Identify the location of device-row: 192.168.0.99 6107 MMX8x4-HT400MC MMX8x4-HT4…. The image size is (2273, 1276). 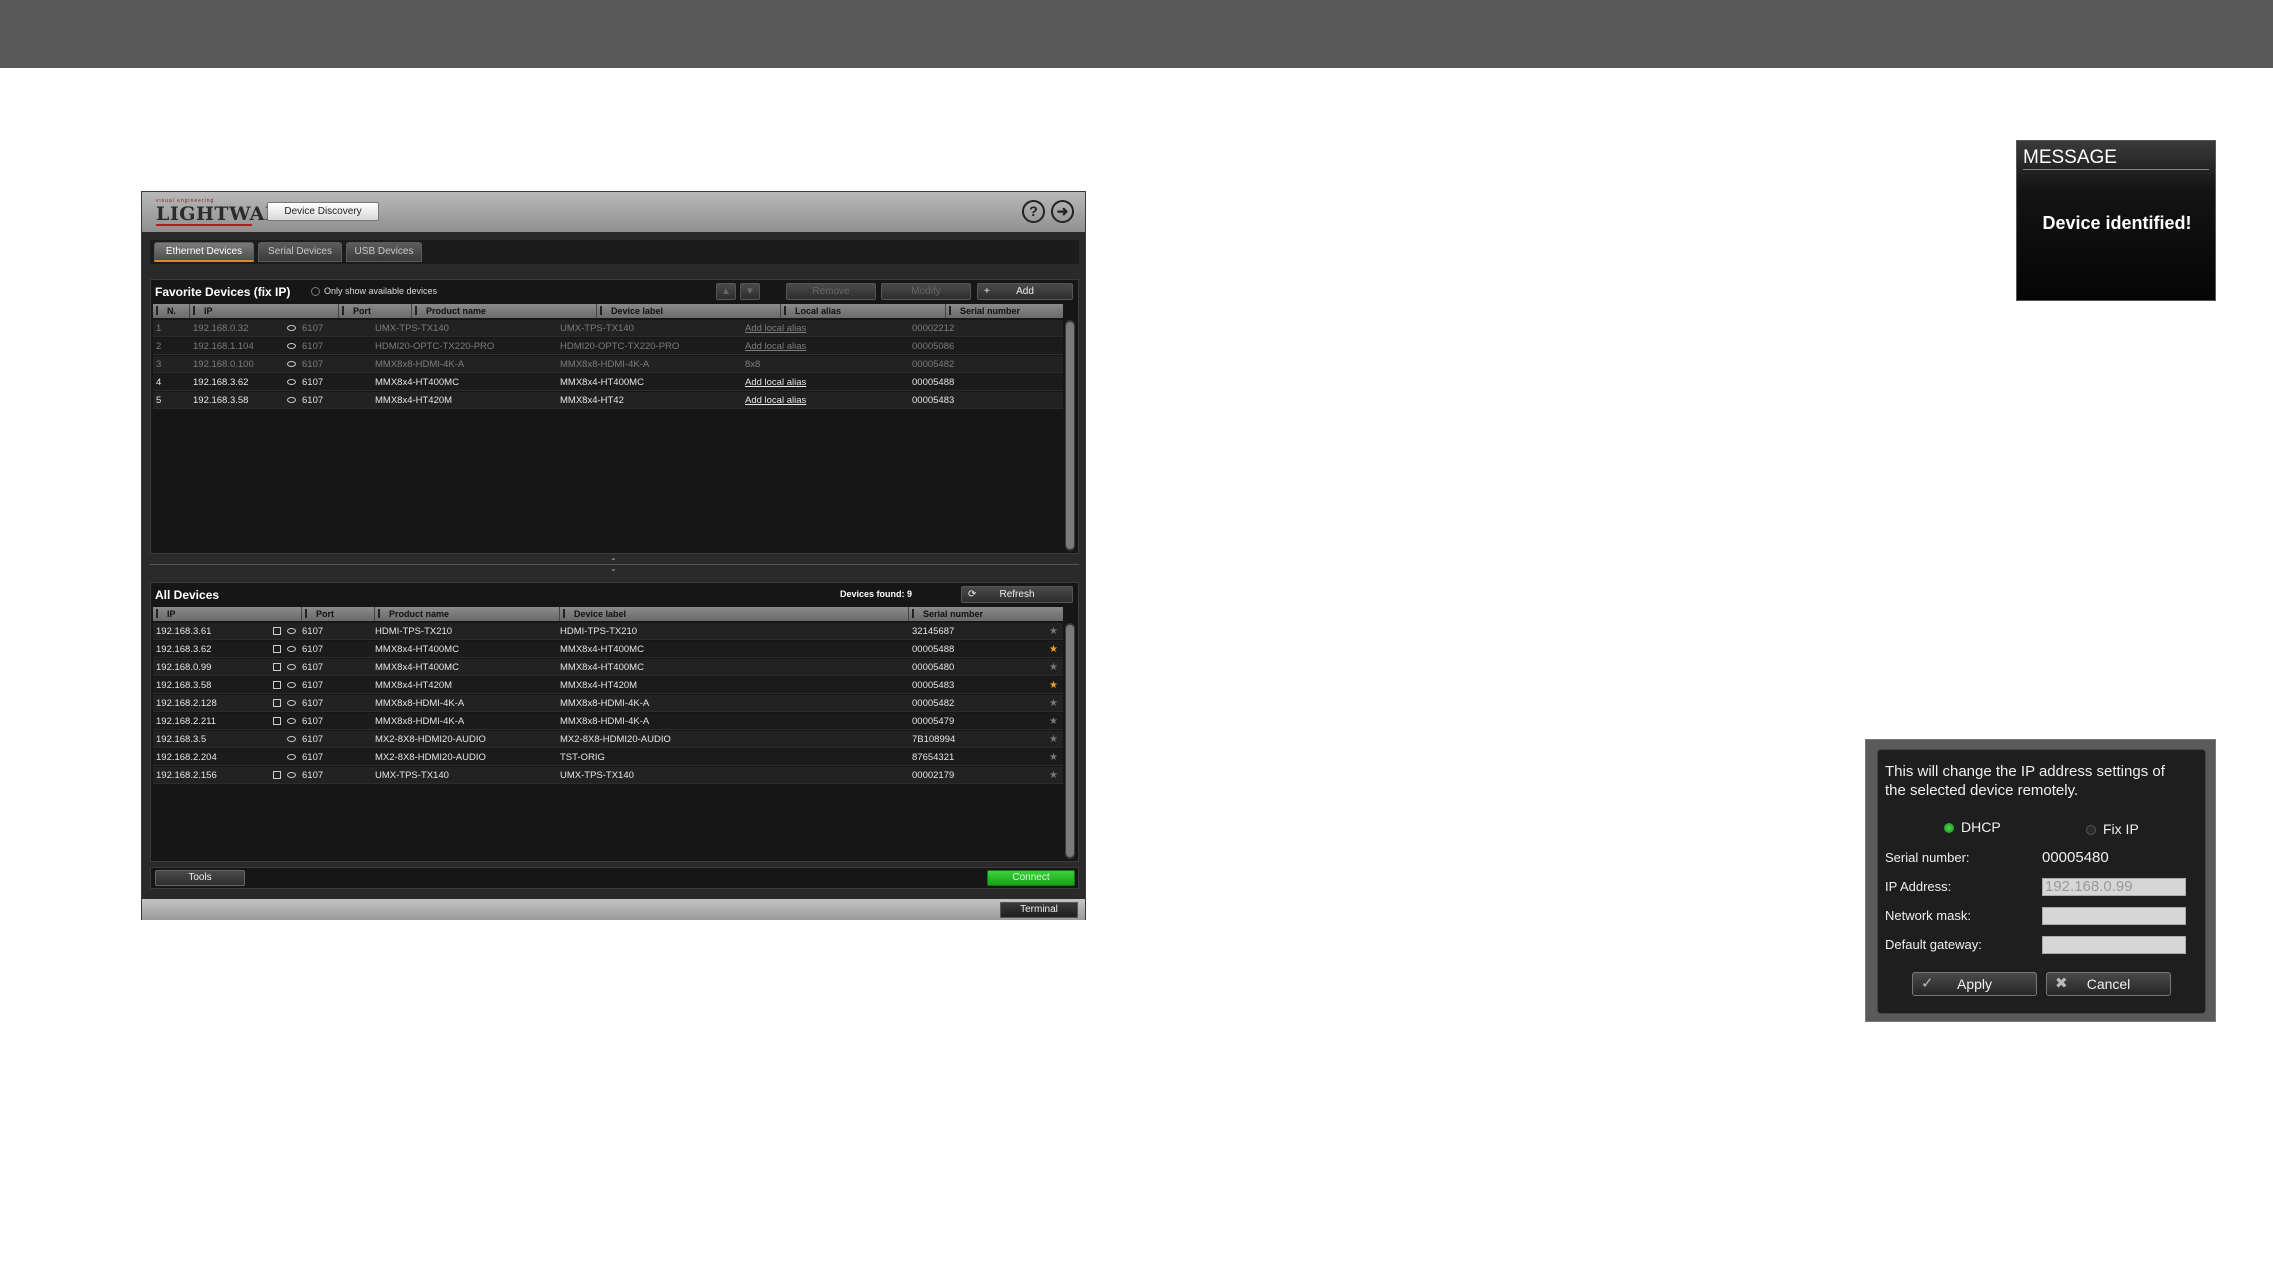
(608, 667).